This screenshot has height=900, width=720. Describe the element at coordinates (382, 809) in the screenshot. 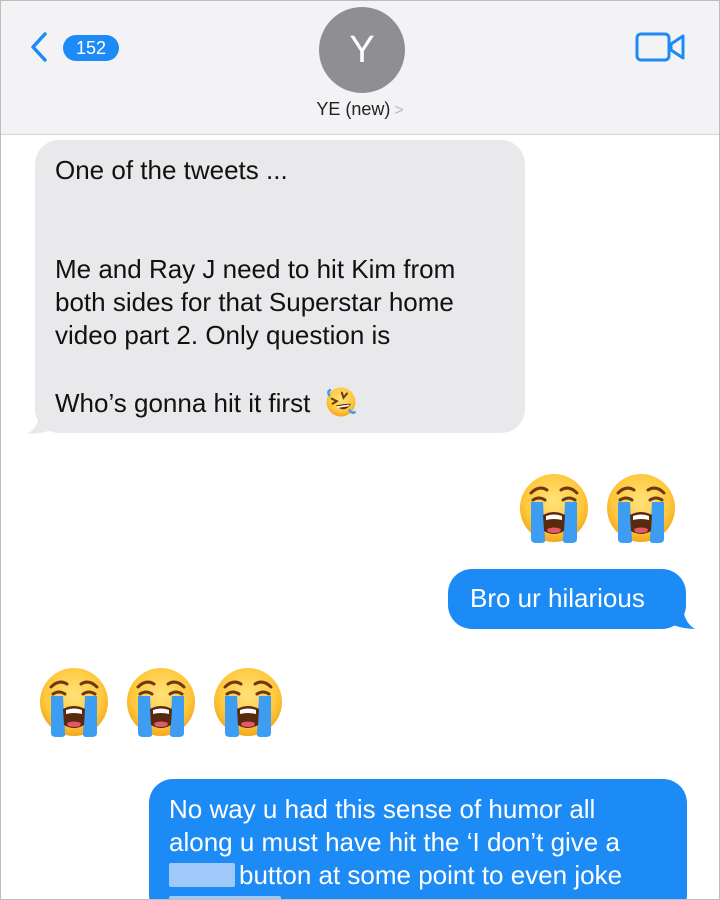

I see `message-text: No way u had this sense of humor all` at that location.